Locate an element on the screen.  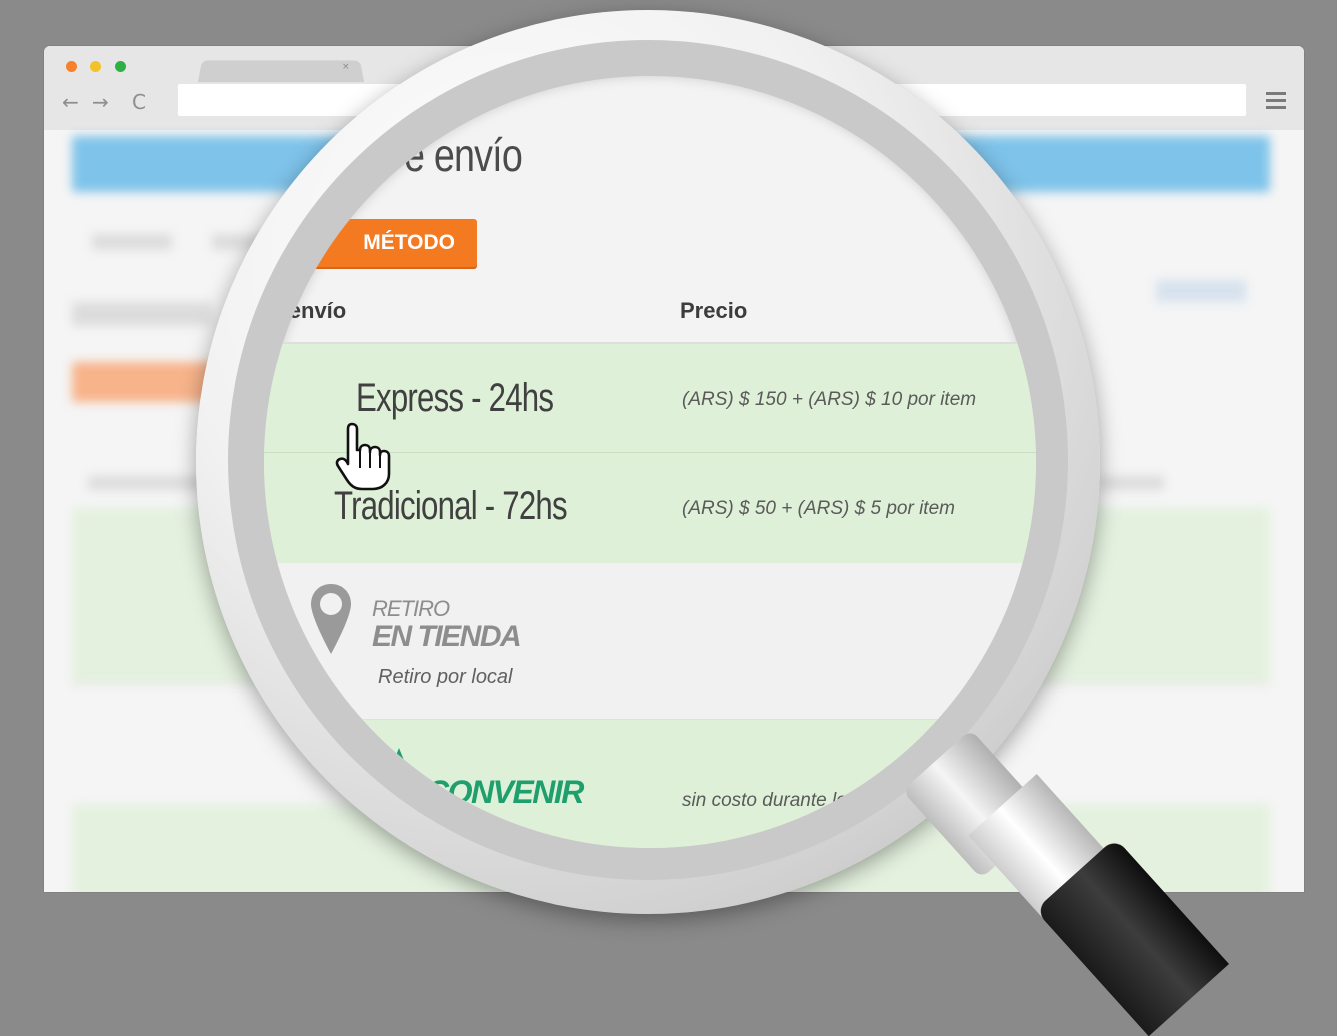
store-pickup-logo-top: RETIRO is located at coordinates (411, 608).